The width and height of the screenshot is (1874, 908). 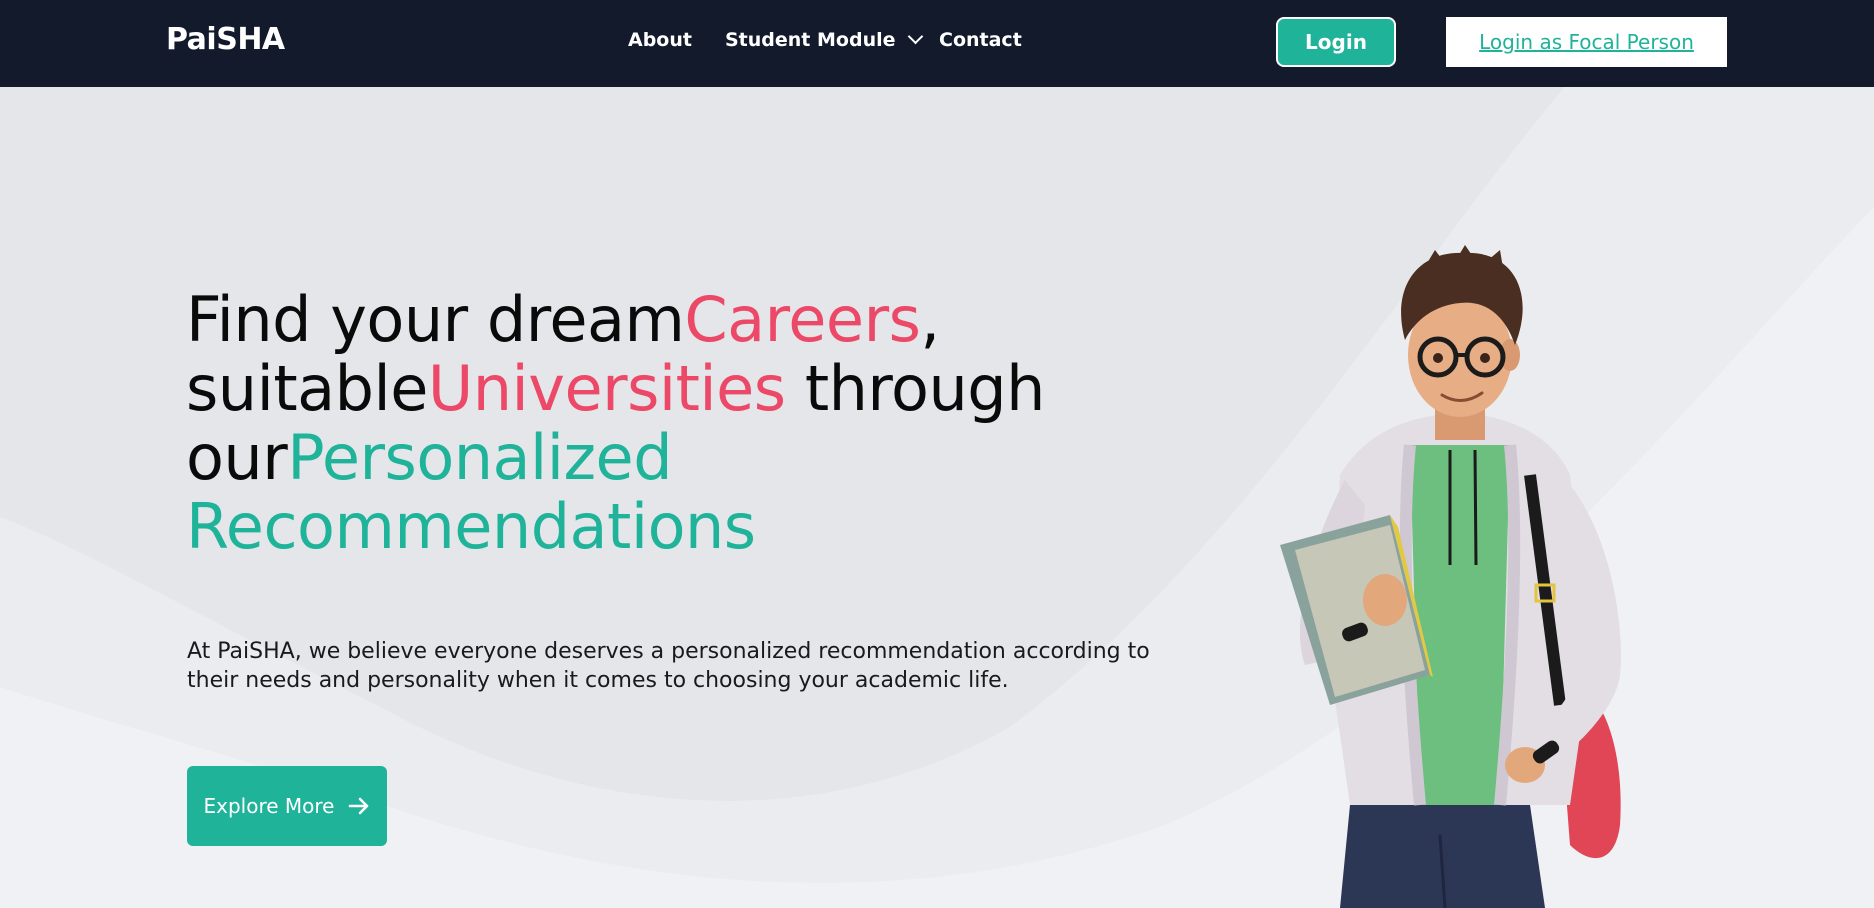 What do you see at coordinates (307, 388) in the screenshot?
I see `headline-text-2: suitable` at bounding box center [307, 388].